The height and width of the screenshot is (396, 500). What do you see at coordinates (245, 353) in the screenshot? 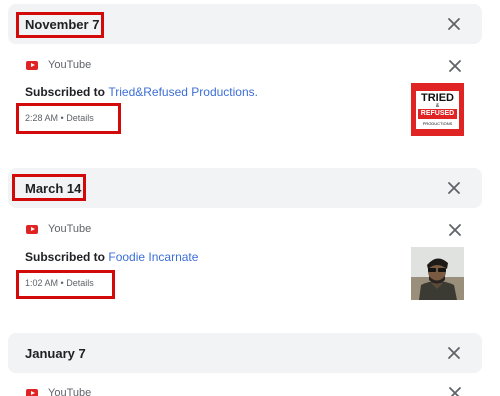
I see `date-header: January 7` at bounding box center [245, 353].